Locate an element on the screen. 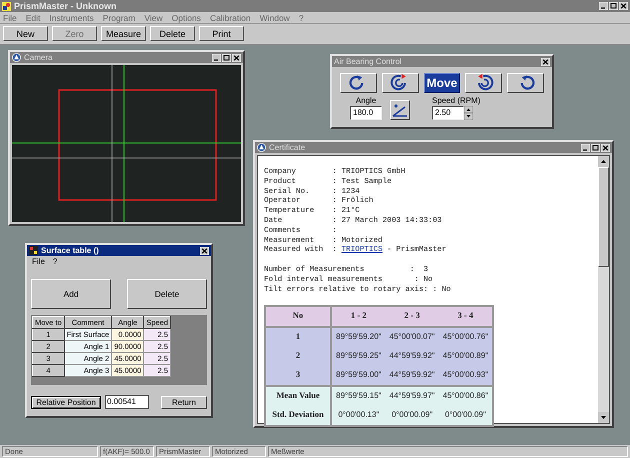 This screenshot has width=630, height=458. rotate-clockwise-icon is located at coordinates (357, 83).